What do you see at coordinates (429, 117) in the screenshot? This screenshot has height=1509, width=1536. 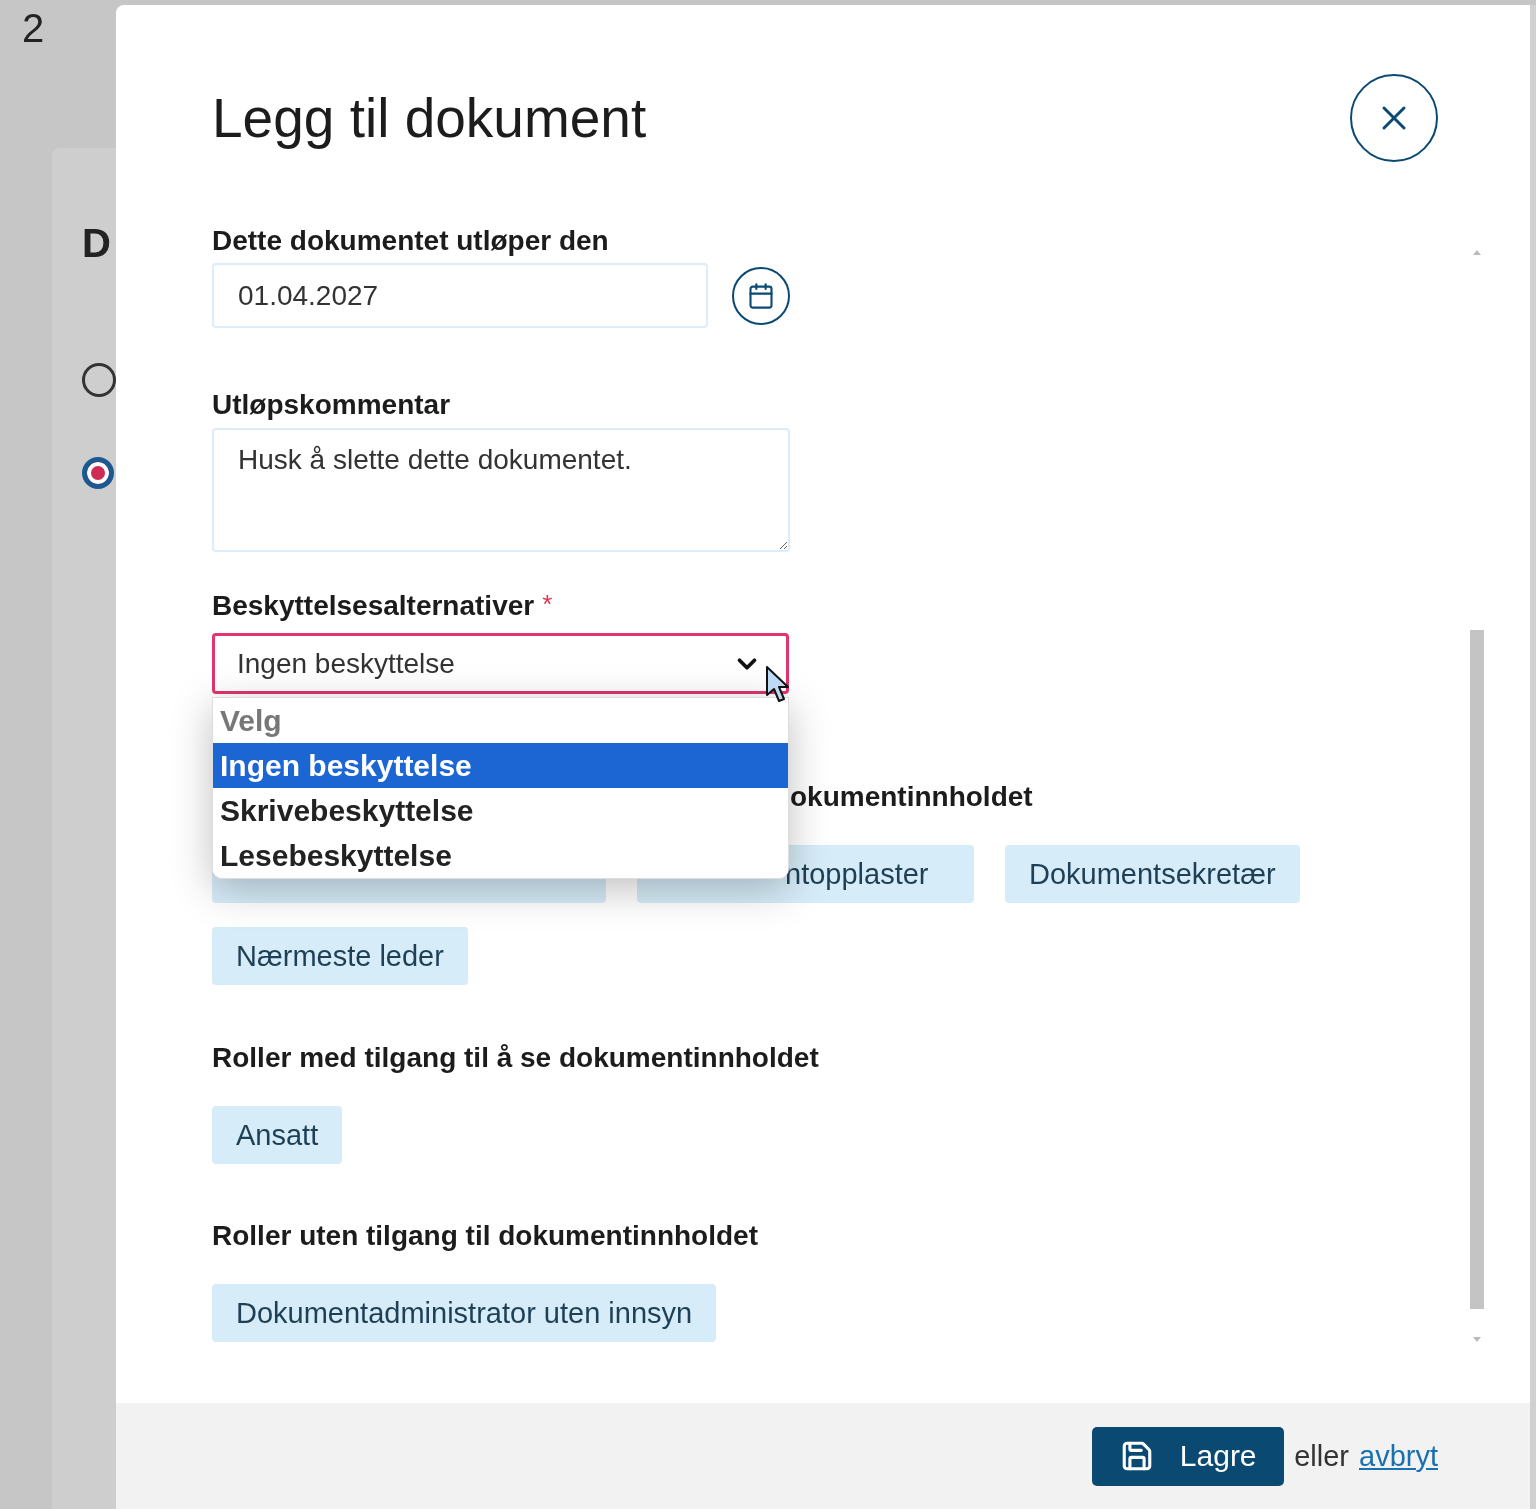 I see `dialog-title: Legg til dokument` at bounding box center [429, 117].